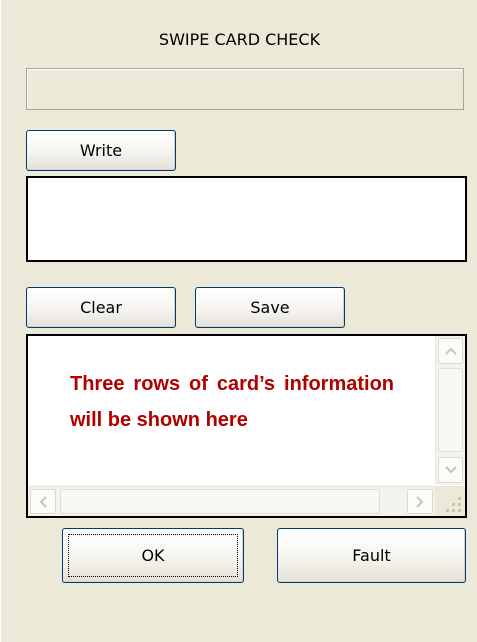 The image size is (477, 642). What do you see at coordinates (450, 470) in the screenshot?
I see `chevron-down-icon` at bounding box center [450, 470].